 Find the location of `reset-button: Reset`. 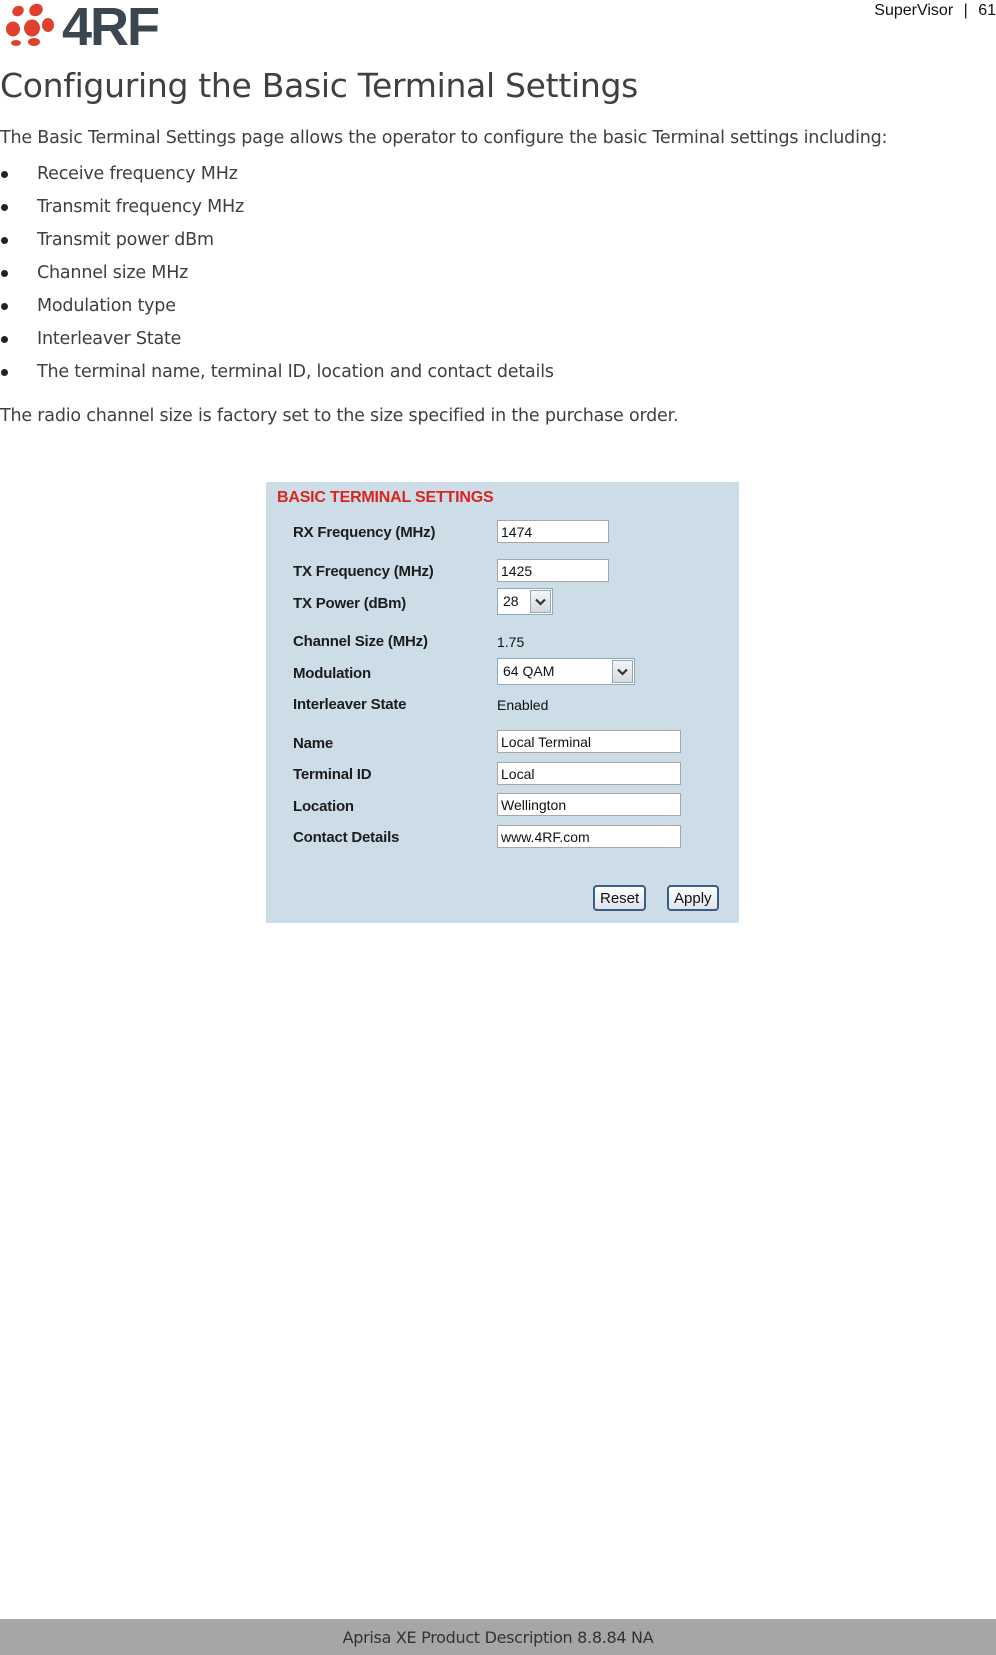

reset-button: Reset is located at coordinates (620, 898).